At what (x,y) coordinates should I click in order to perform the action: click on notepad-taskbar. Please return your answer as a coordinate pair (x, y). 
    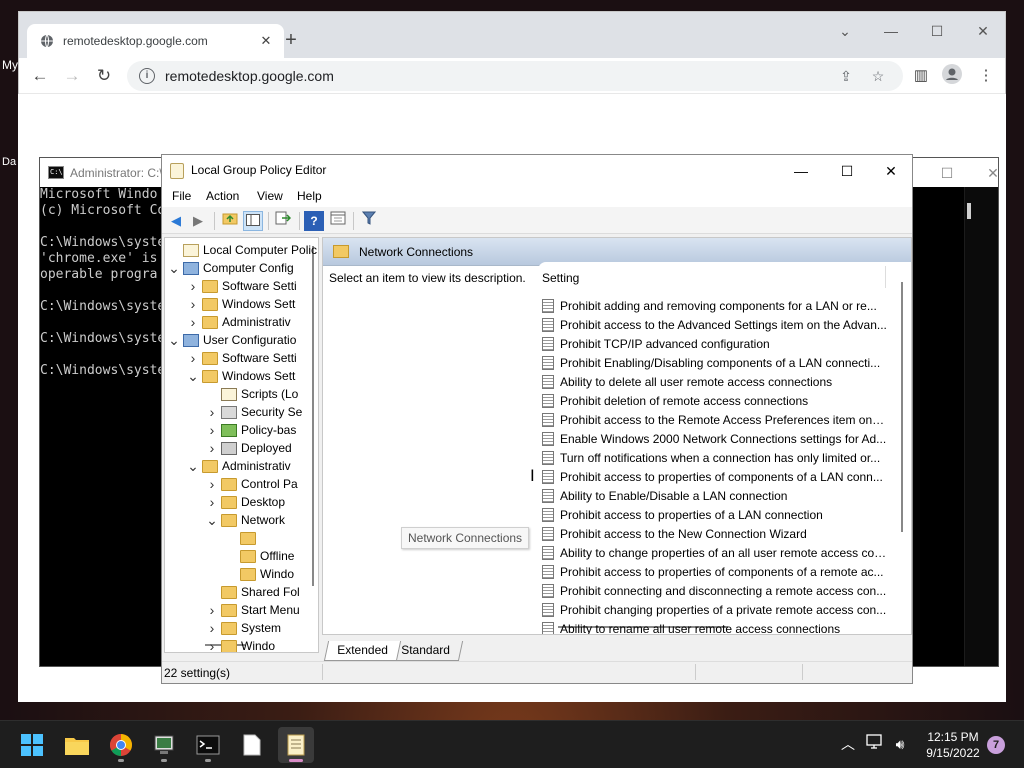
    Looking at the image, I should click on (252, 745).